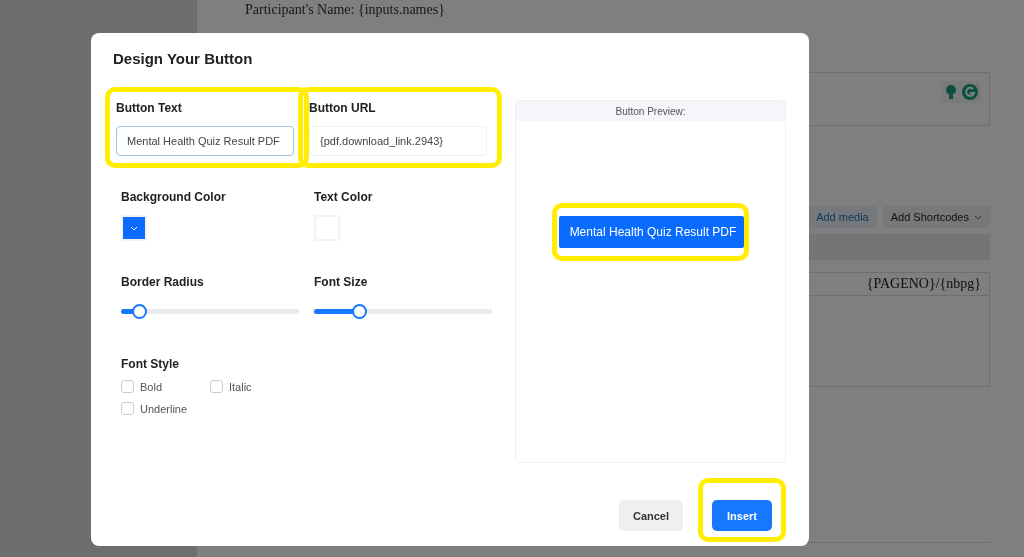 The image size is (1024, 557). I want to click on field-label: Background Color, so click(174, 197).